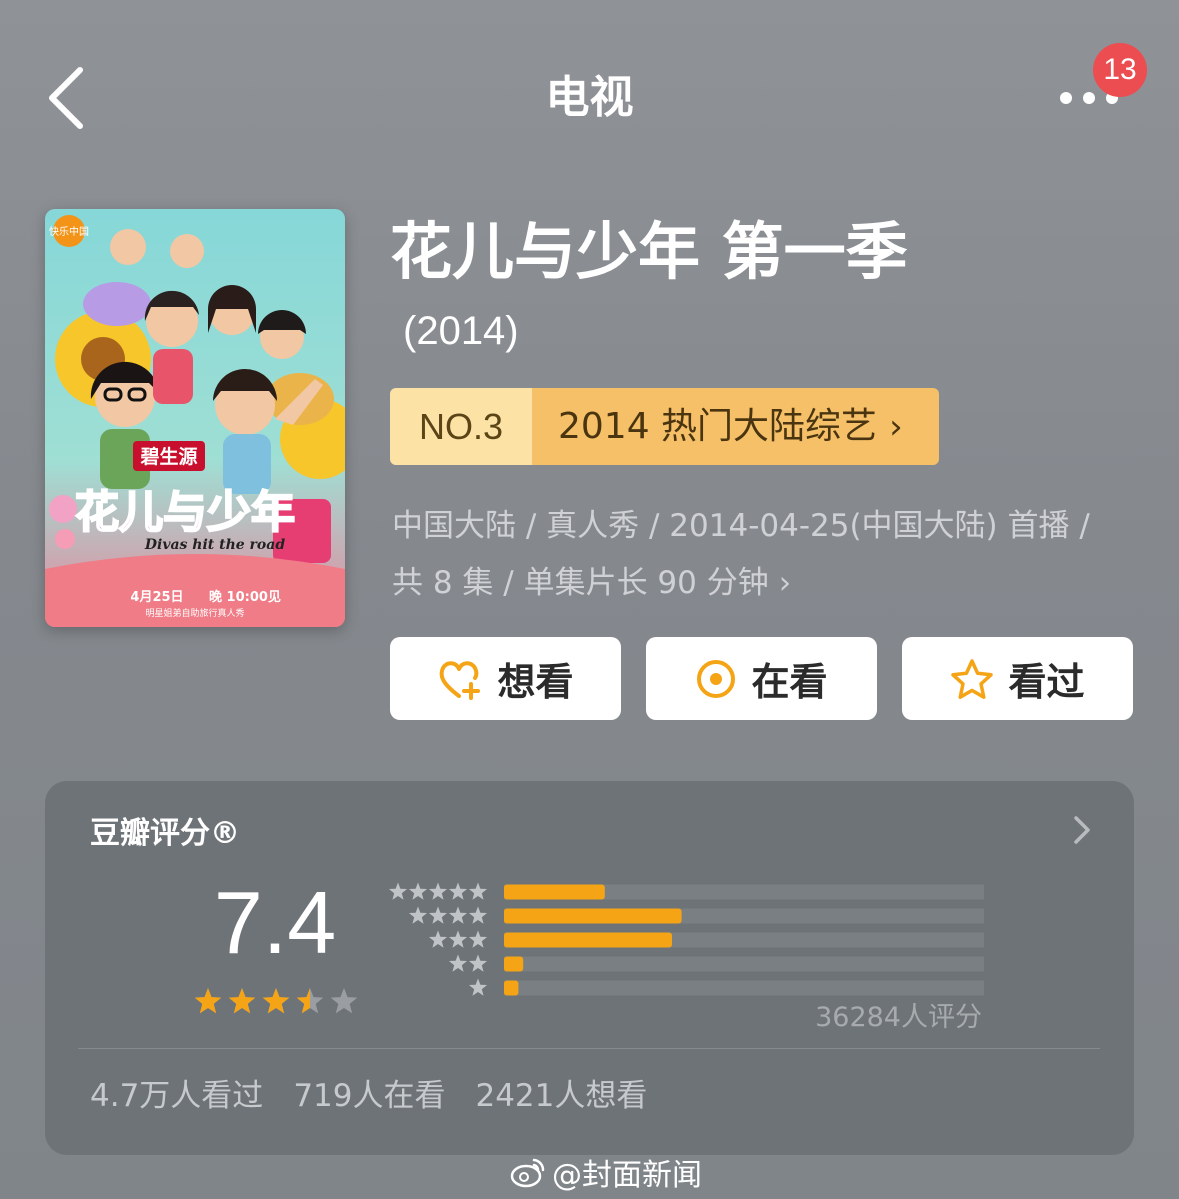  I want to click on poster-airtime: 晚 10:00见, so click(245, 597).